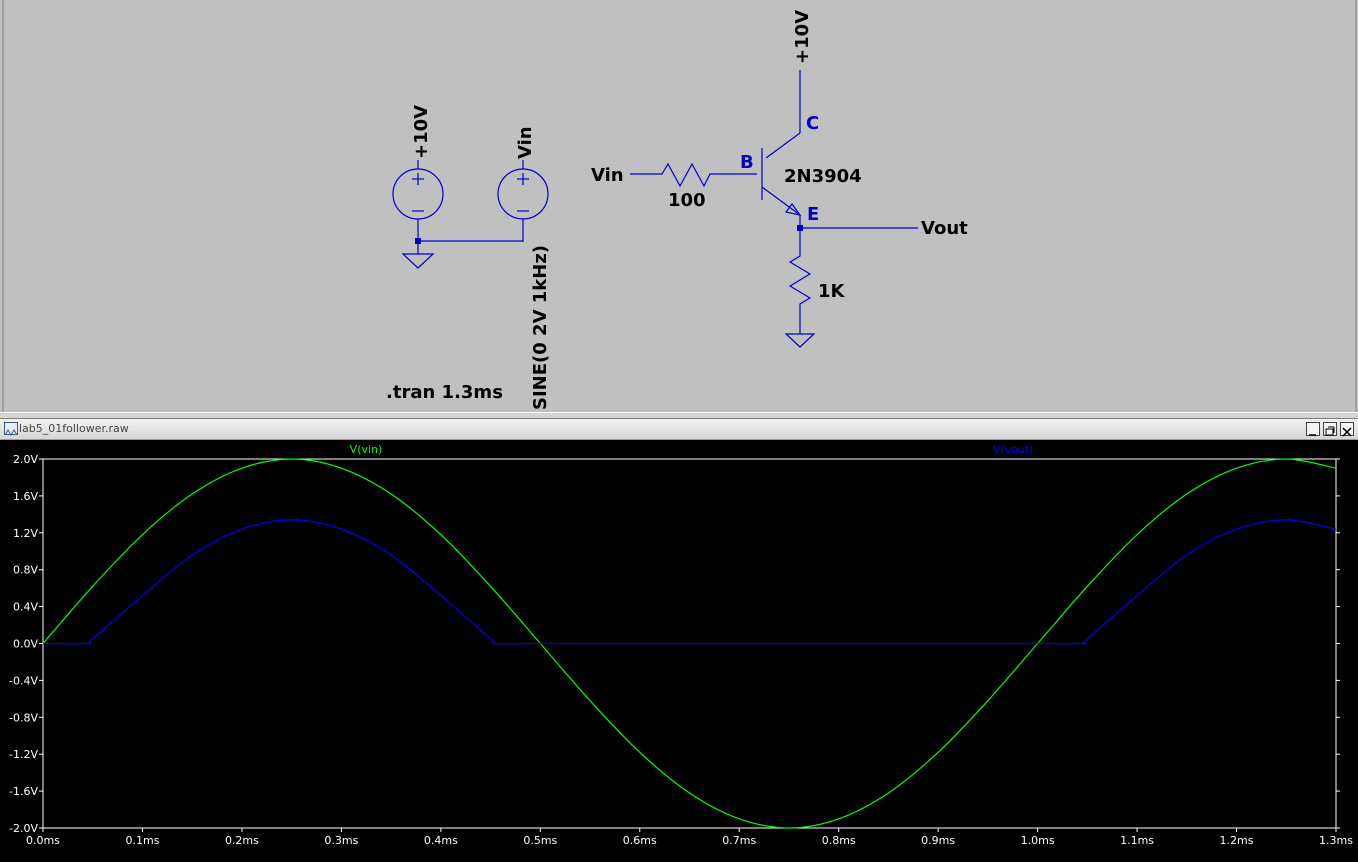 This screenshot has width=1358, height=862. Describe the element at coordinates (1137, 840) in the screenshot. I see `x-tick-label: 1.1ms` at that location.